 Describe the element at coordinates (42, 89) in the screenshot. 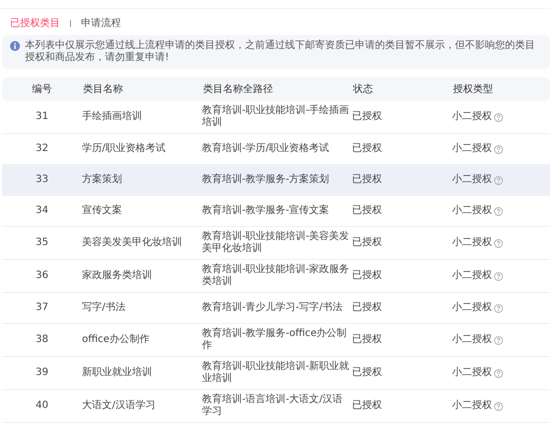

I see `column-header: 编号` at that location.